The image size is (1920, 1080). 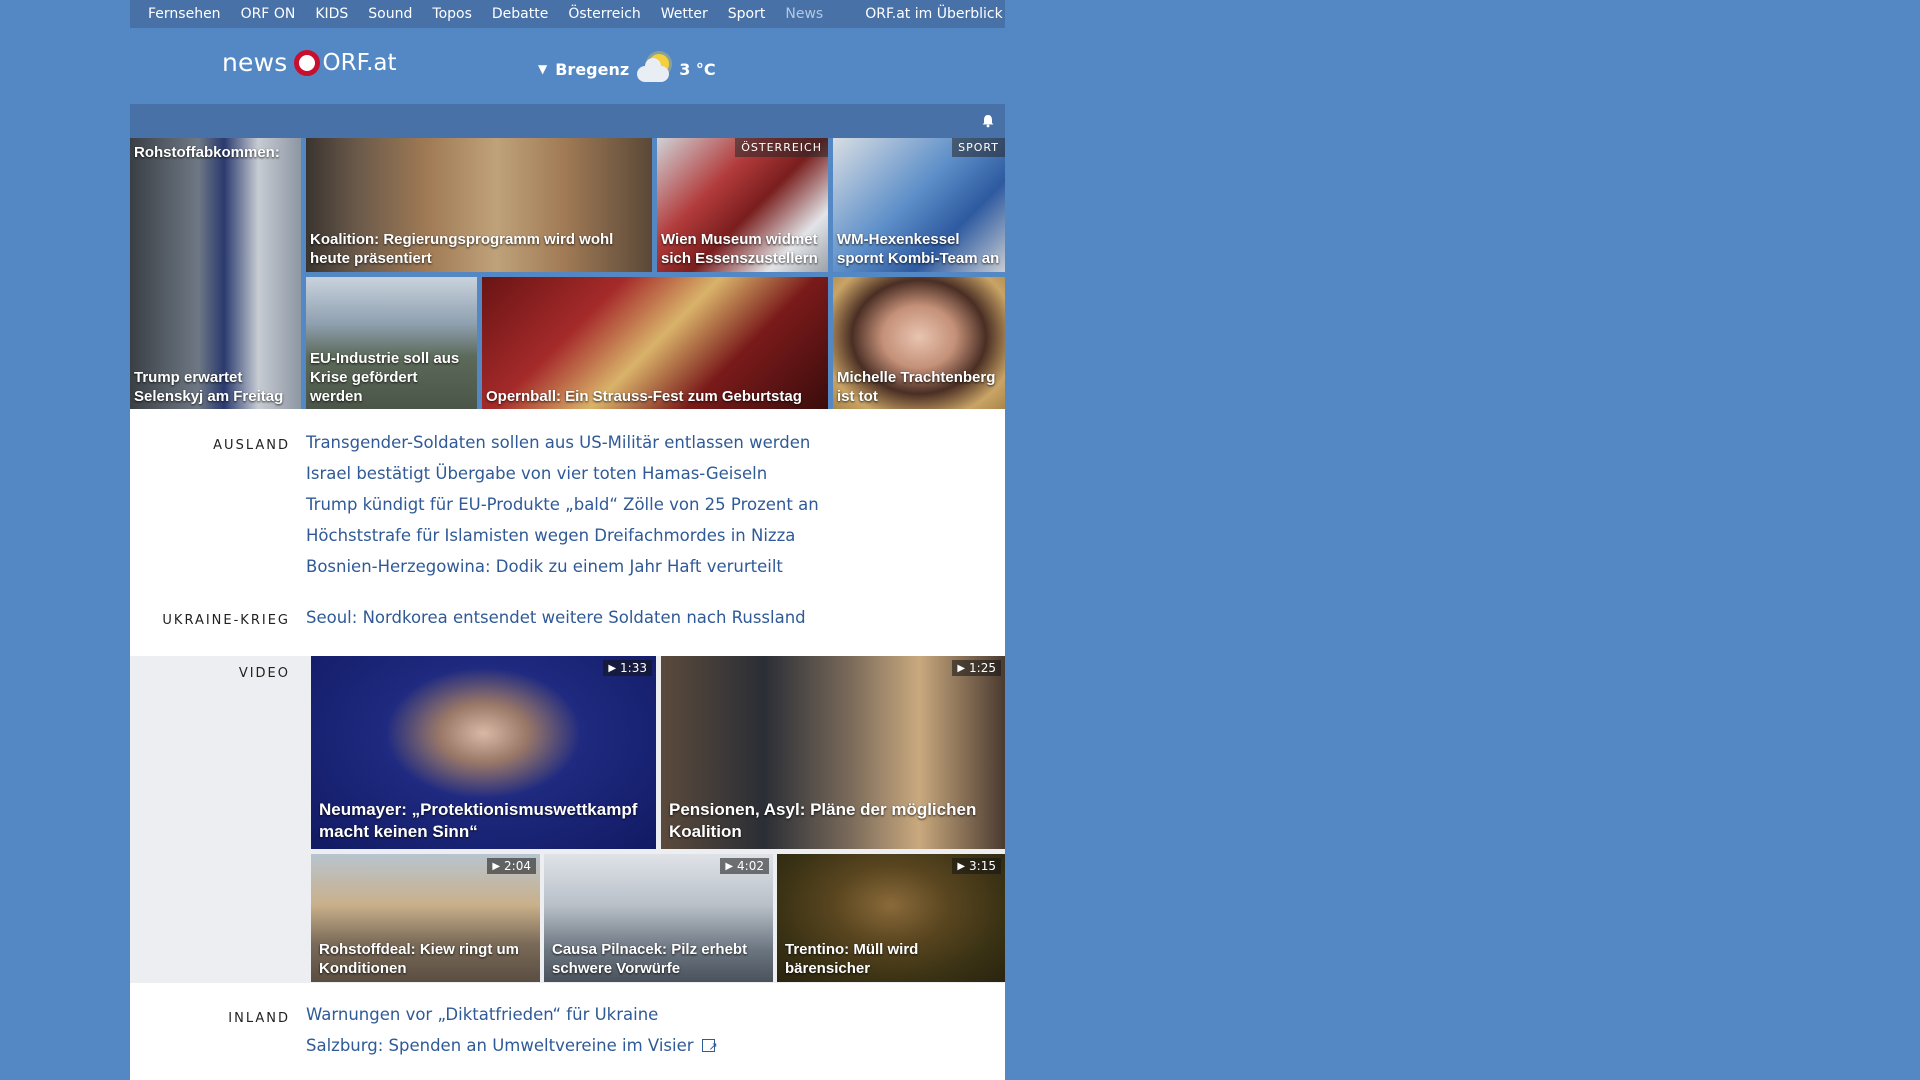 I want to click on story-tile-trachtenberg: Michelle Trachtenberg ist tot, so click(x=919, y=343).